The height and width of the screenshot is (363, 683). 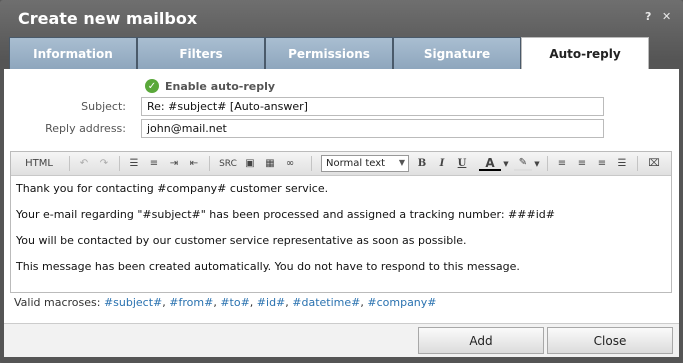 I want to click on tab-information: Information, so click(x=73, y=53).